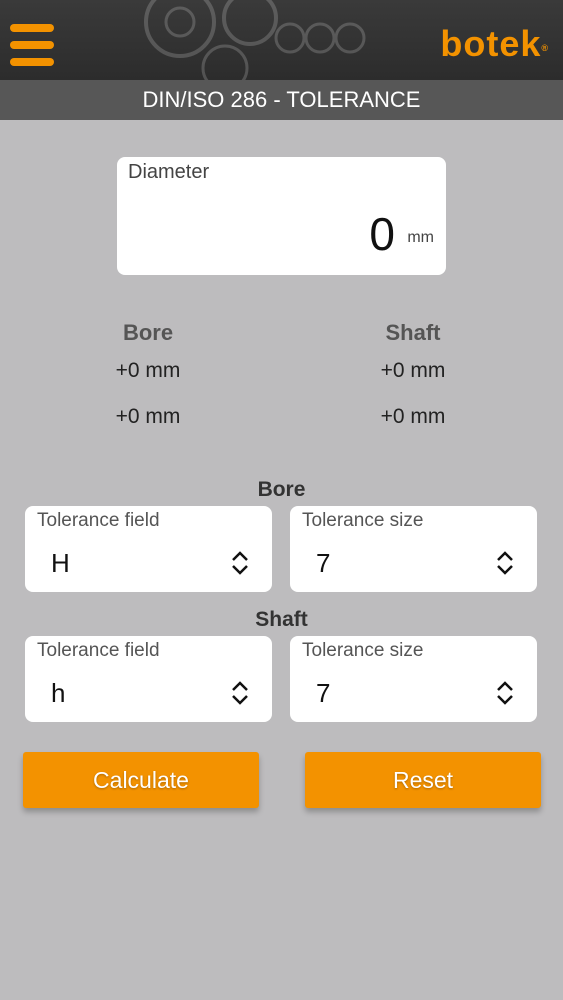 Image resolution: width=563 pixels, height=1000 pixels. What do you see at coordinates (420, 237) in the screenshot?
I see `diameter-unit: mm` at bounding box center [420, 237].